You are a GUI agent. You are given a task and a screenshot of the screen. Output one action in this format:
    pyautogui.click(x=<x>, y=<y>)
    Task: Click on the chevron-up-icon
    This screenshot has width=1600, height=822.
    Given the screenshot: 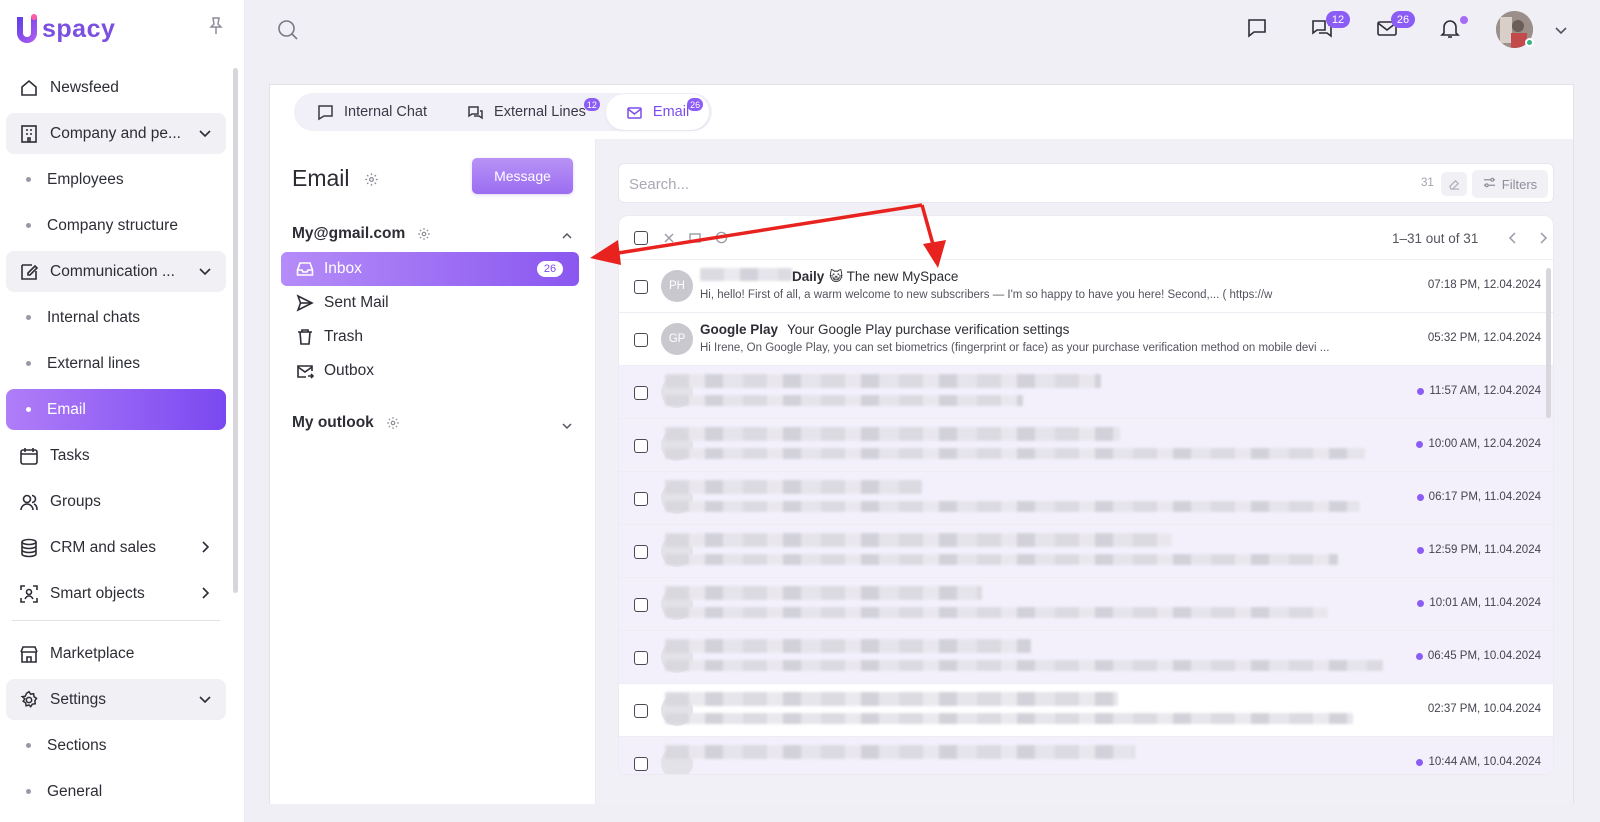 What is the action you would take?
    pyautogui.click(x=567, y=235)
    